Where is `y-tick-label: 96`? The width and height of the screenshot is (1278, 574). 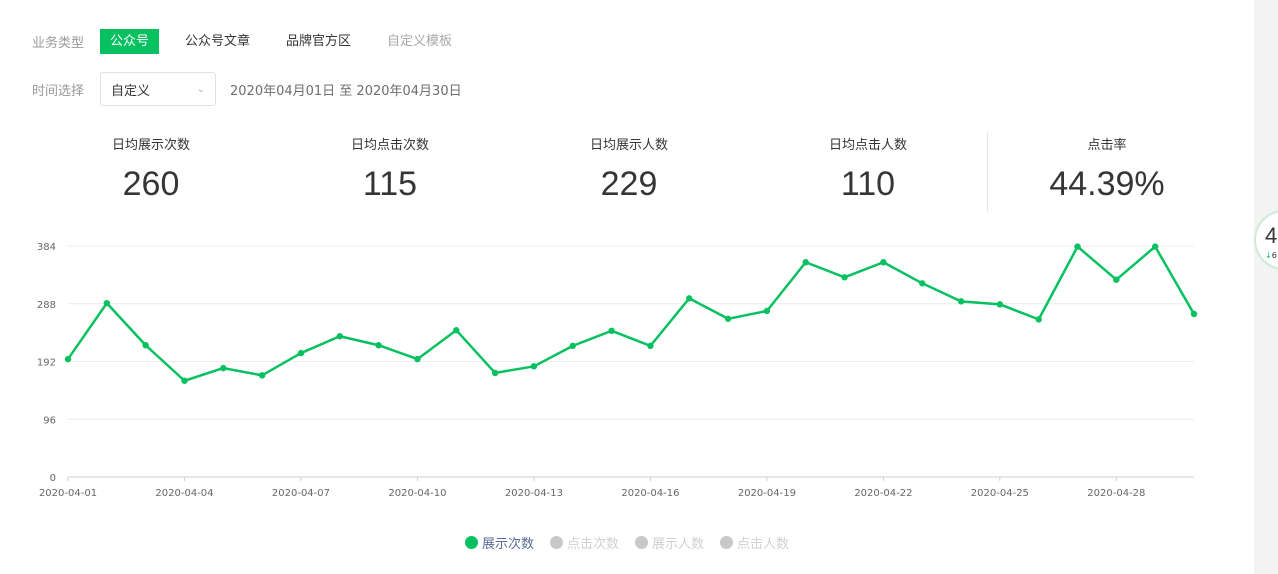 y-tick-label: 96 is located at coordinates (49, 420).